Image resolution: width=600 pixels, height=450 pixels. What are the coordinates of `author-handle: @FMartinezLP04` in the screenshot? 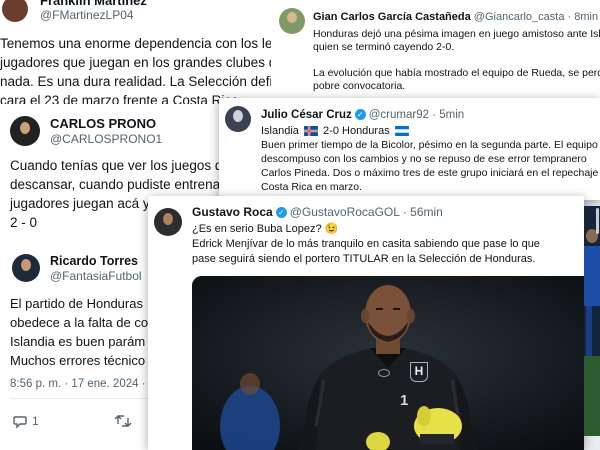 It's located at (87, 15).